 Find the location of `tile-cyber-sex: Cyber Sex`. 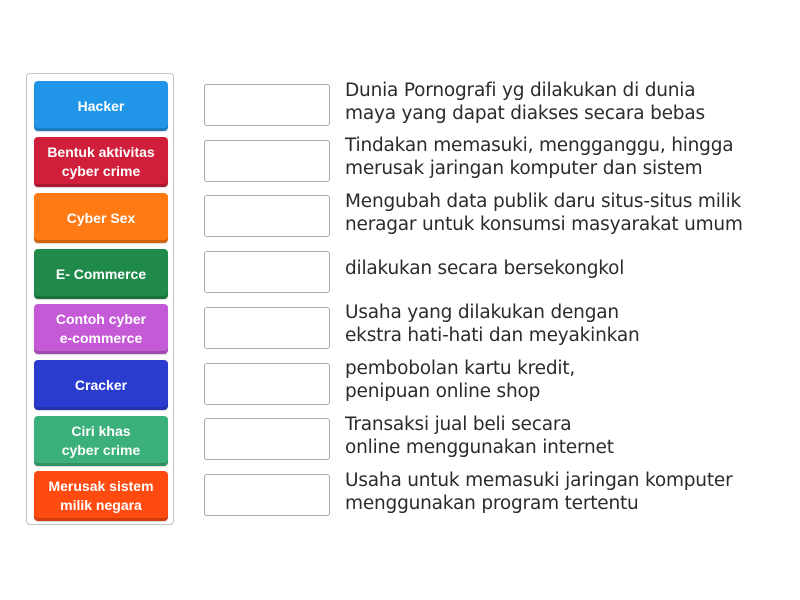

tile-cyber-sex: Cyber Sex is located at coordinates (101, 218).